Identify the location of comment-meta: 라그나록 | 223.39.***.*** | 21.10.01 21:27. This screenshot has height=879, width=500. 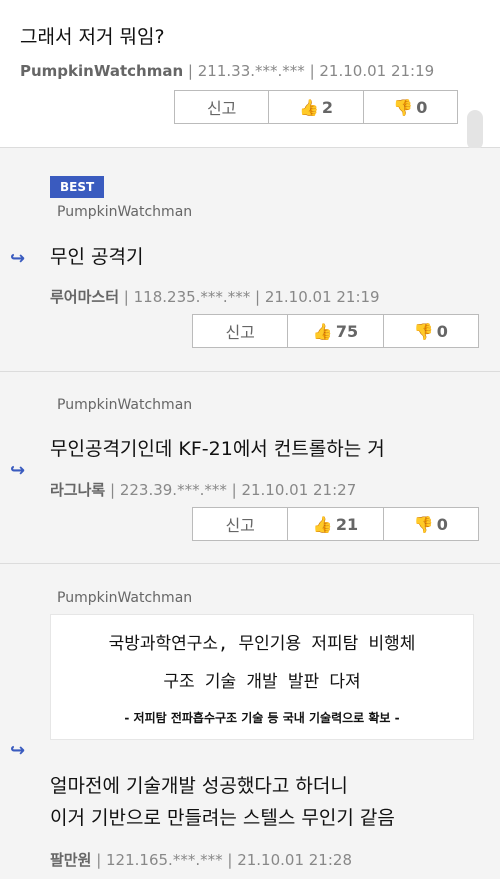
(203, 490).